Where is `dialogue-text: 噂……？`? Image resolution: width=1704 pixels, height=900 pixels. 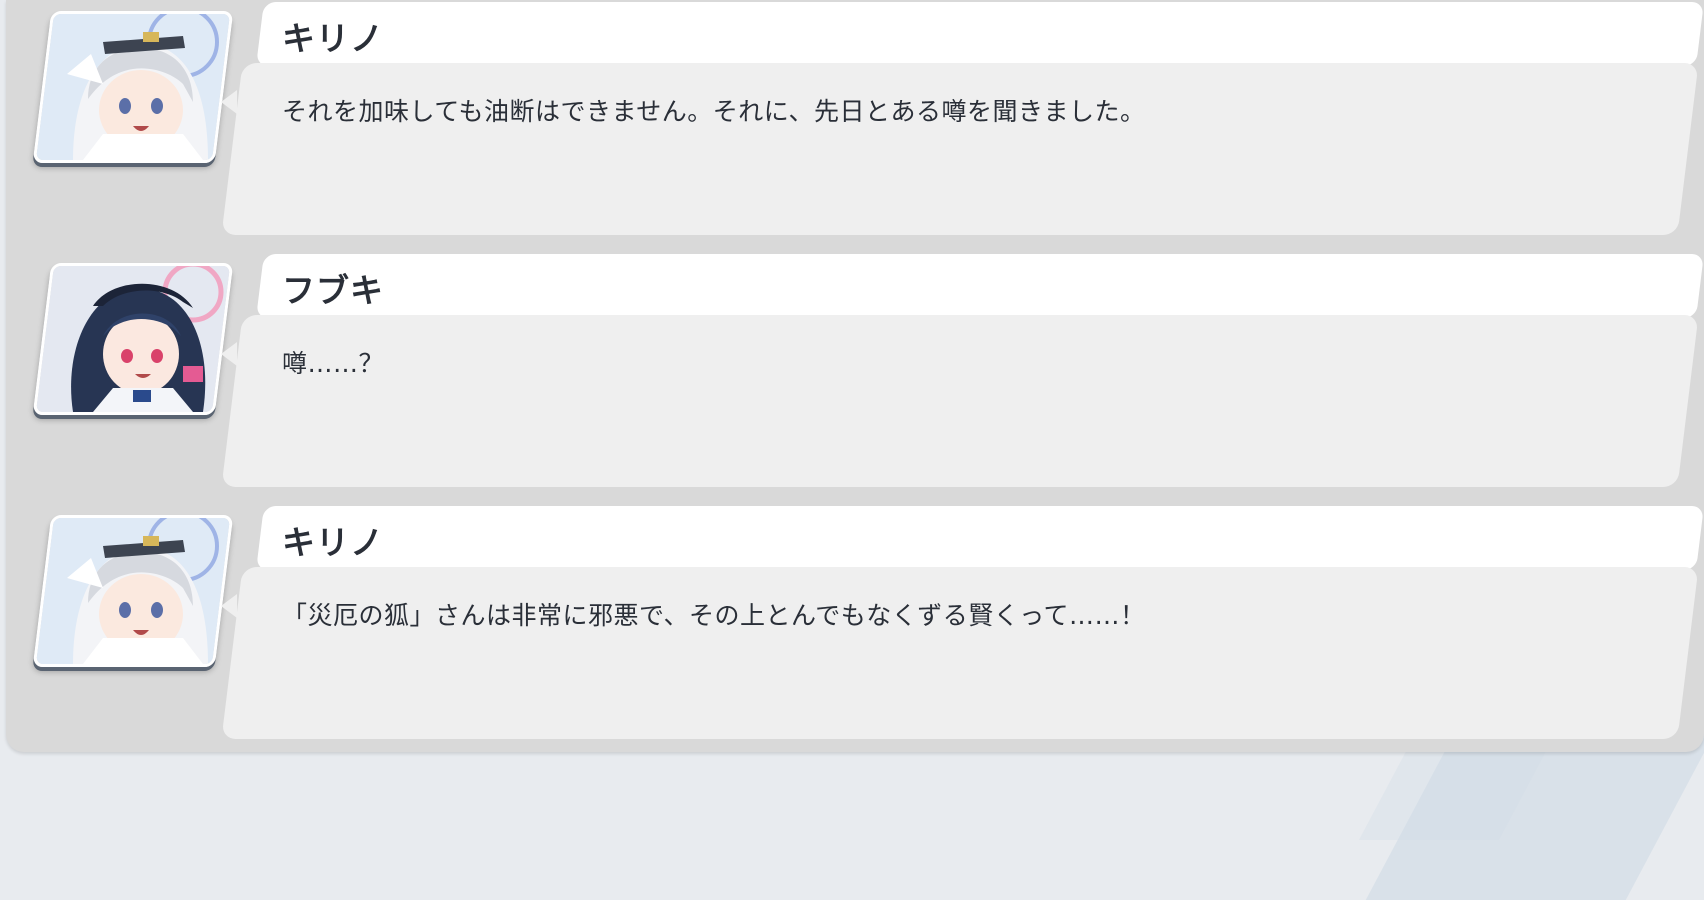 dialogue-text: 噂……？ is located at coordinates (333, 363).